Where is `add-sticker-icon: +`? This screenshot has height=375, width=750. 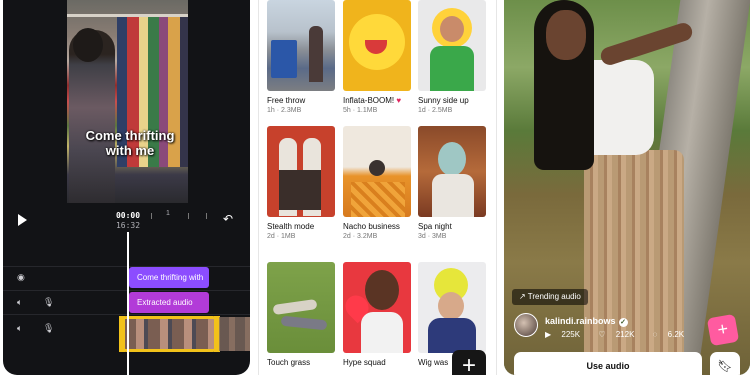 add-sticker-icon: + is located at coordinates (723, 330).